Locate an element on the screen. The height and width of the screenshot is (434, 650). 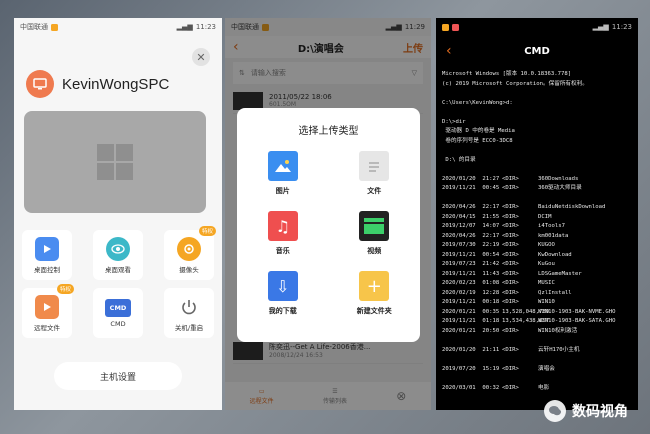
dir-entry: 2019/07/23 21:42 <DIR> KuGou is located at coordinates (537, 265).